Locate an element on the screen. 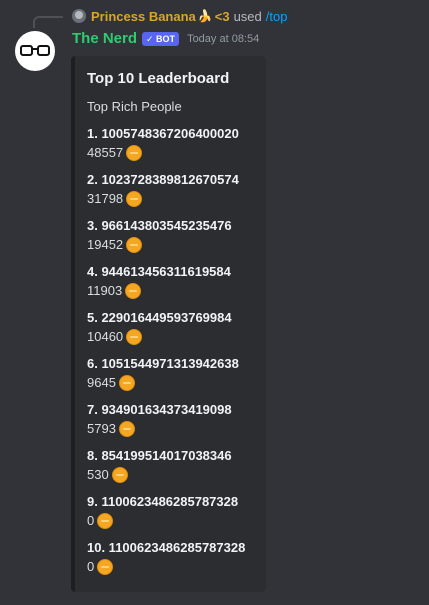  leaderboard-entry: 2. 1023728389812670574 31798 is located at coordinates (170, 194).